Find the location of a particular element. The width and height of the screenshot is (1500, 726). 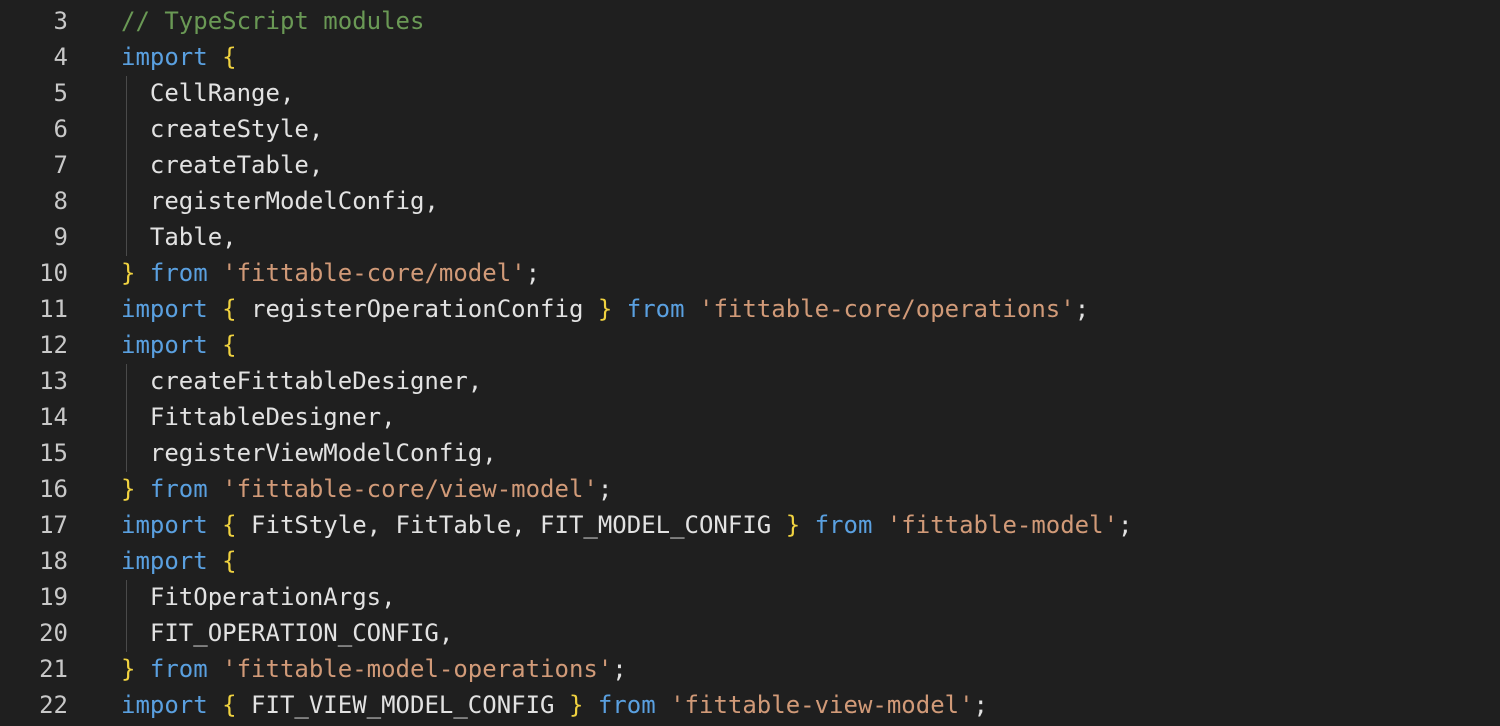

code-token: FittableDesigner, is located at coordinates (258, 417).